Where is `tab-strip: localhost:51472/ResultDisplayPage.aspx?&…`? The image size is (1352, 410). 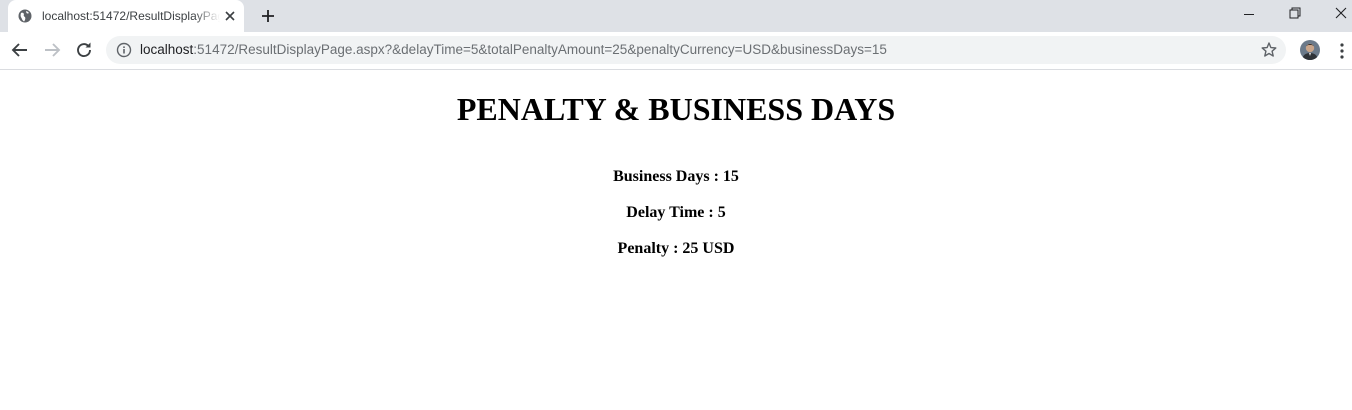
tab-strip: localhost:51472/ResultDisplayPage.aspx?&… is located at coordinates (676, 16).